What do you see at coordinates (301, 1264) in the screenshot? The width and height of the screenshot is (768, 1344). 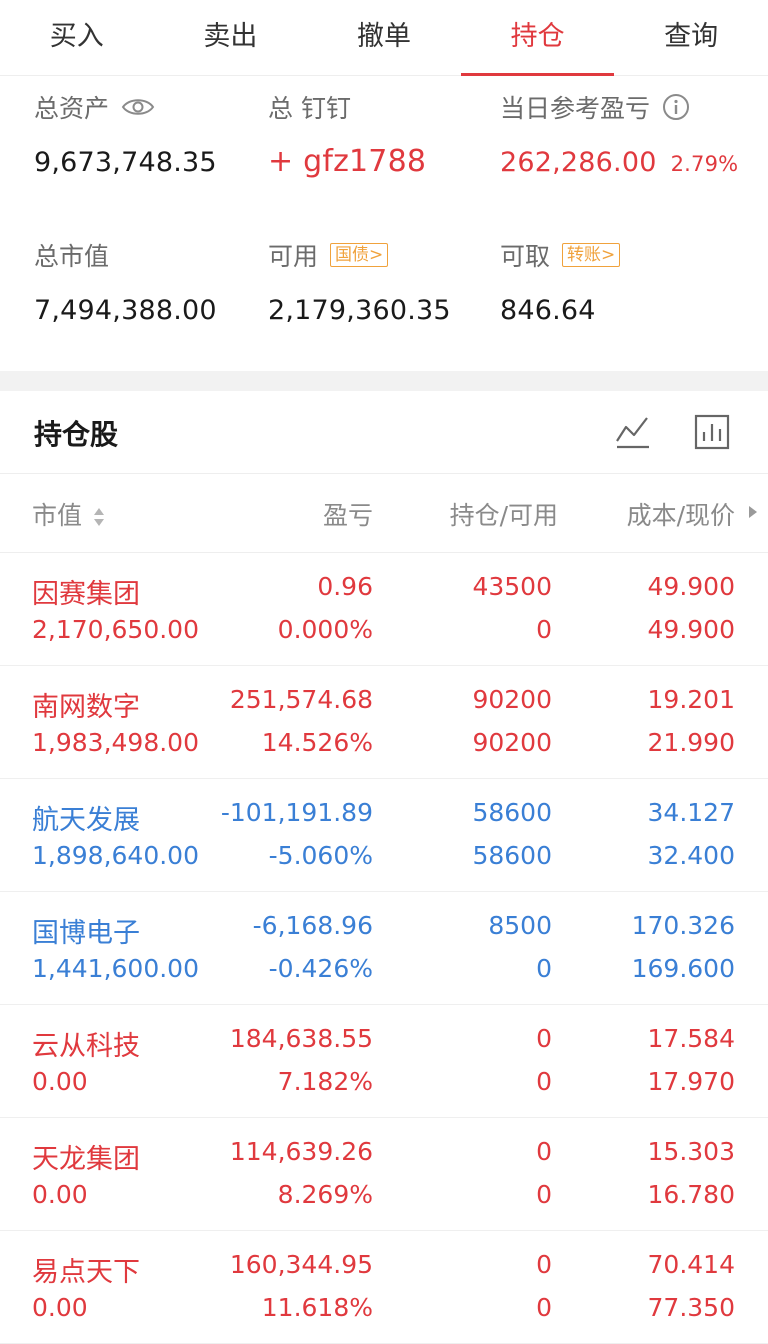 I see `stock-pl: 160,344.95` at bounding box center [301, 1264].